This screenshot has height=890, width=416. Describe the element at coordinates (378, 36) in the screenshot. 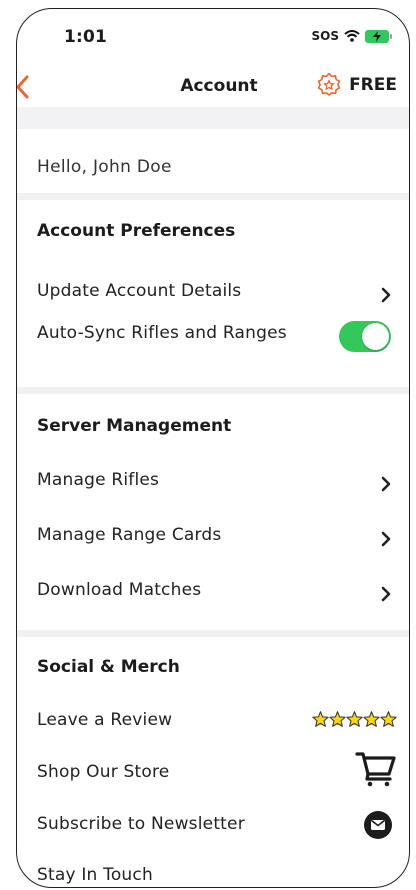

I see `battery-charging-icon` at that location.